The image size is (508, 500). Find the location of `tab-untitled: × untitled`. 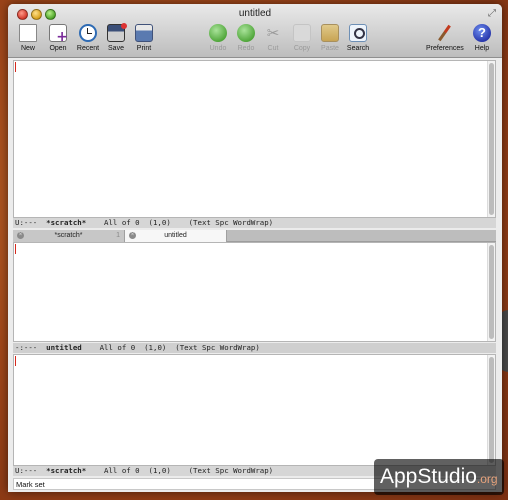

tab-untitled: × untitled is located at coordinates (176, 236).